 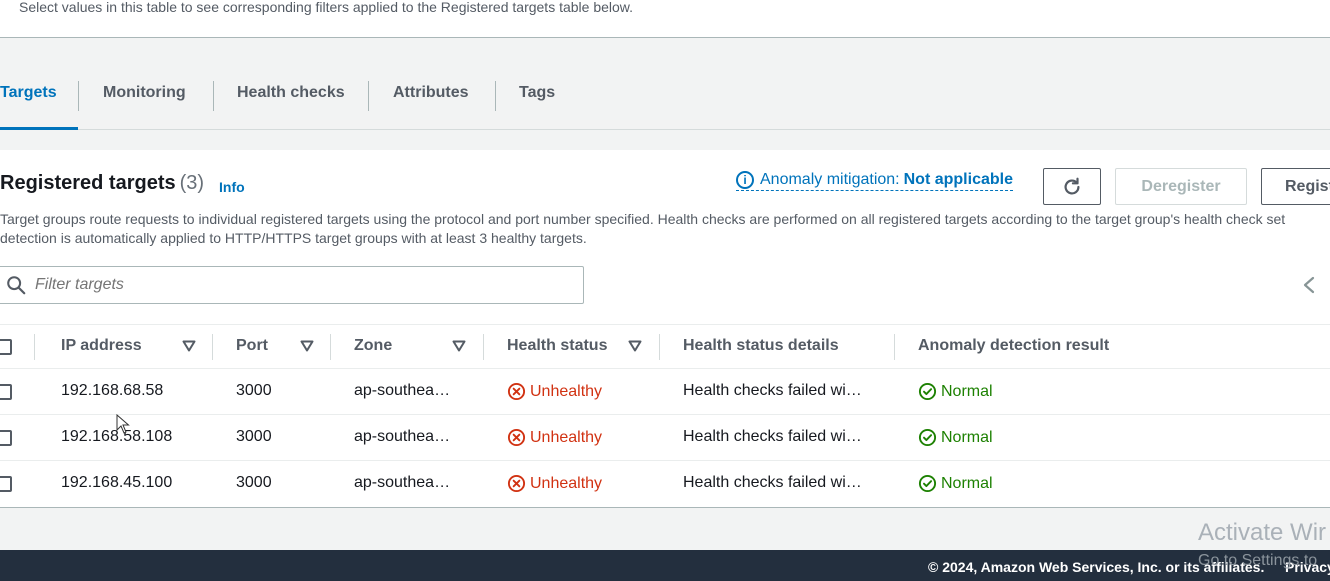 I want to click on filter-targets-input, so click(x=295, y=285).